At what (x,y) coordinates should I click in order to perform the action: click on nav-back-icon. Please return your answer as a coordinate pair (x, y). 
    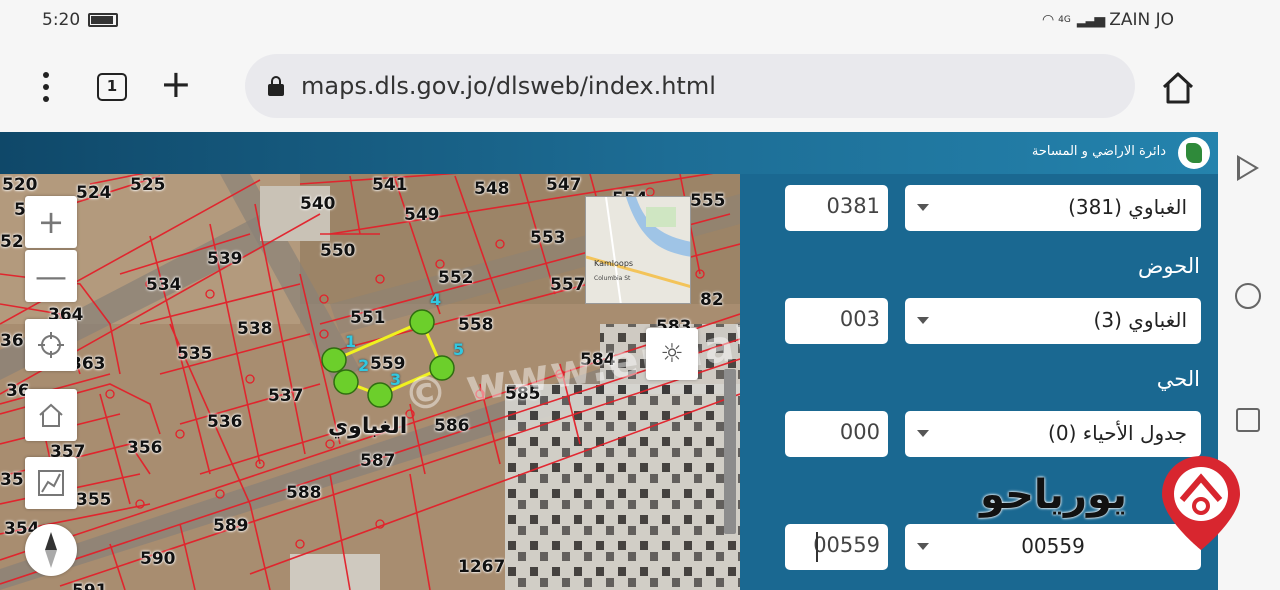
    Looking at the image, I should click on (1248, 168).